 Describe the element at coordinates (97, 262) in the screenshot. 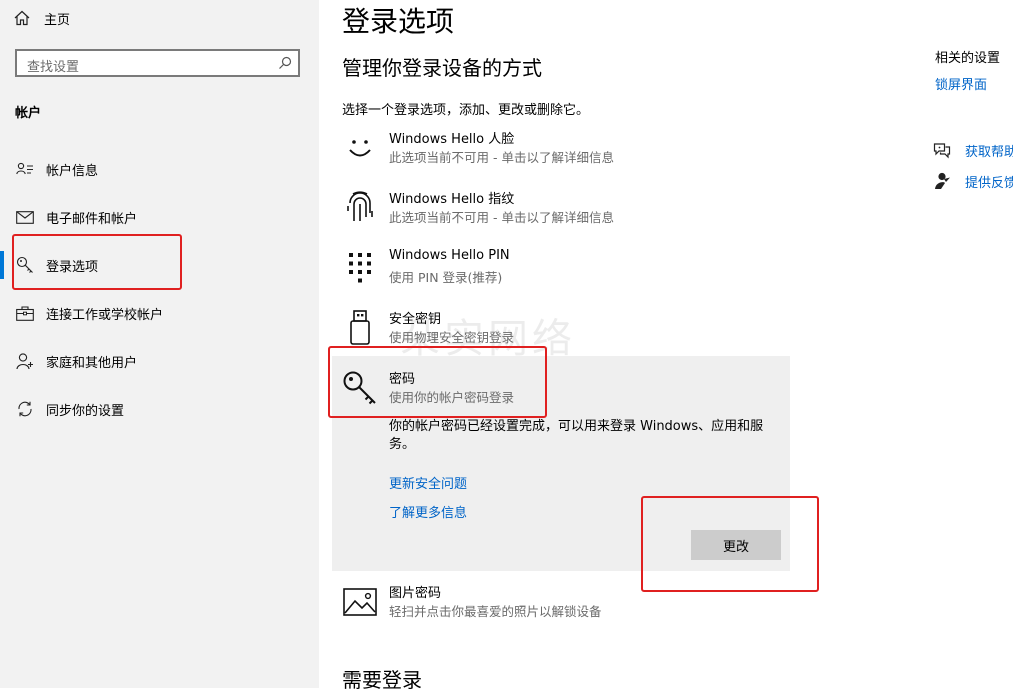

I see `highlight-box-sign-in-options` at that location.